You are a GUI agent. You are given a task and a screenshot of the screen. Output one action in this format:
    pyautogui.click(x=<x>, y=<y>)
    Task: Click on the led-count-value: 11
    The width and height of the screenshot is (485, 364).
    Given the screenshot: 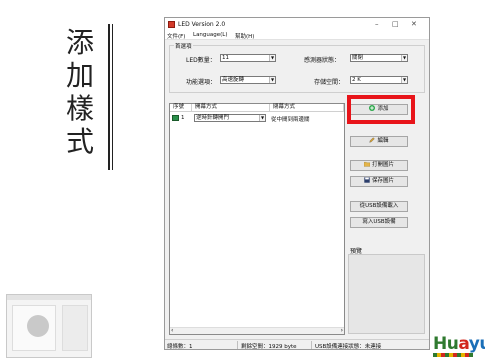 What is the action you would take?
    pyautogui.click(x=225, y=58)
    